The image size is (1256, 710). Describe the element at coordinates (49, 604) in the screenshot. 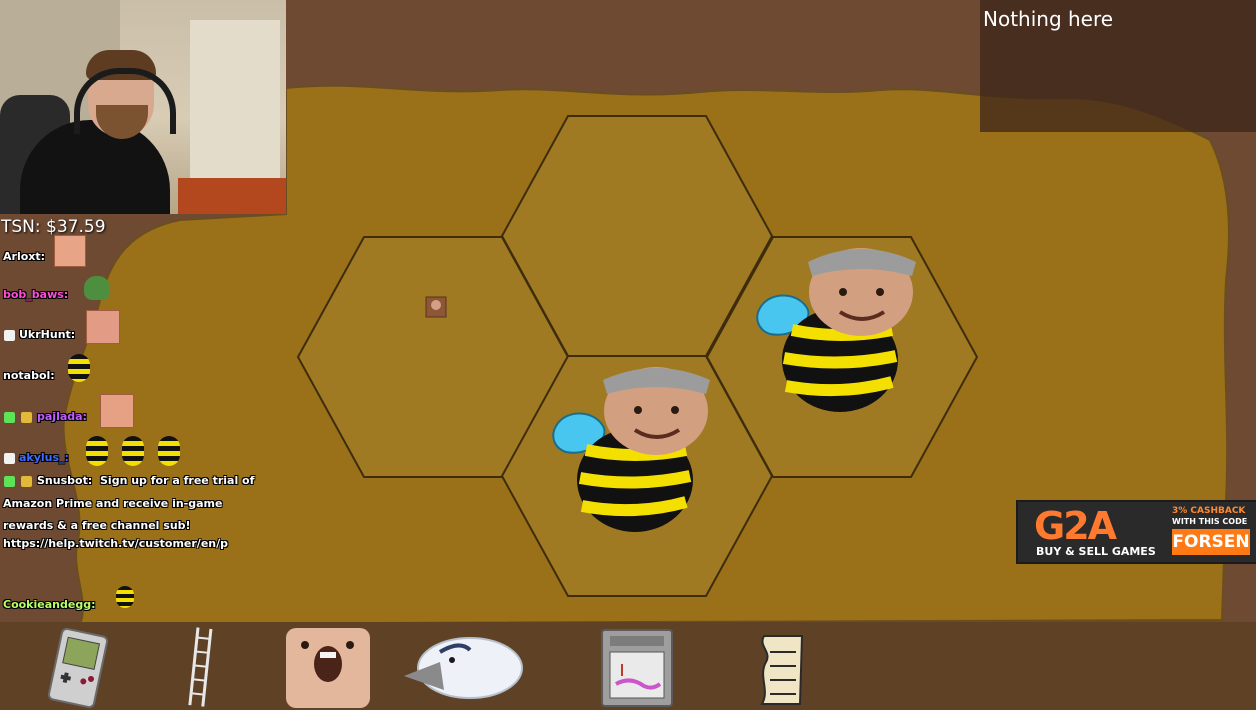

I see `chat-username: Cookieandegg:` at that location.